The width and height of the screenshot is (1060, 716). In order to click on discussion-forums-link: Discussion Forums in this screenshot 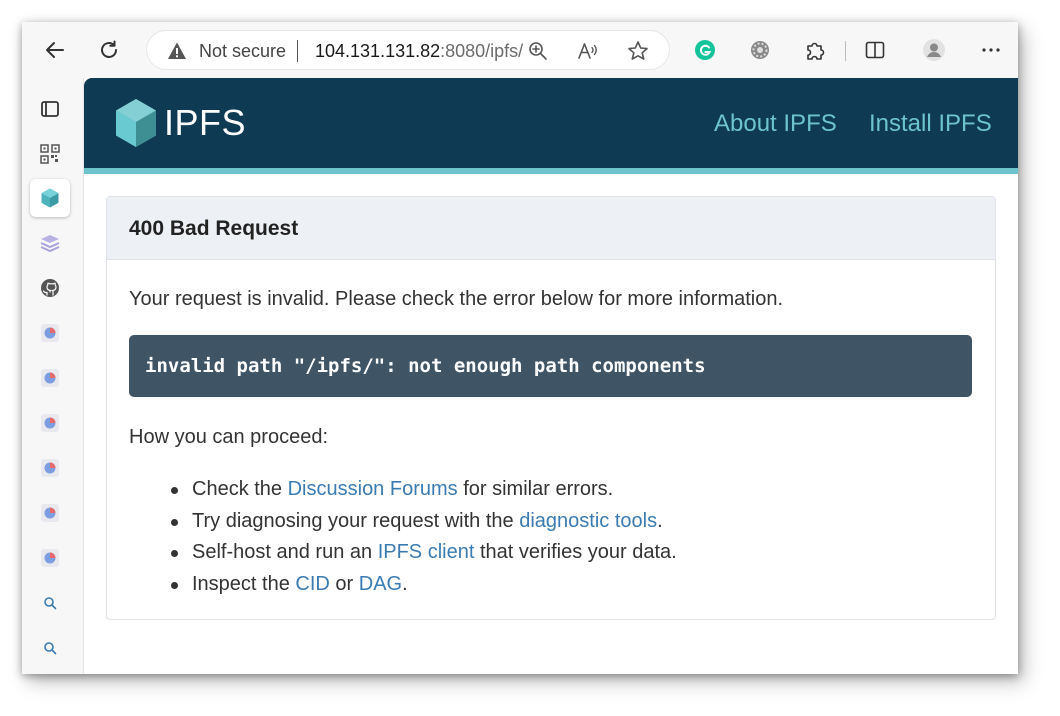, I will do `click(373, 489)`.